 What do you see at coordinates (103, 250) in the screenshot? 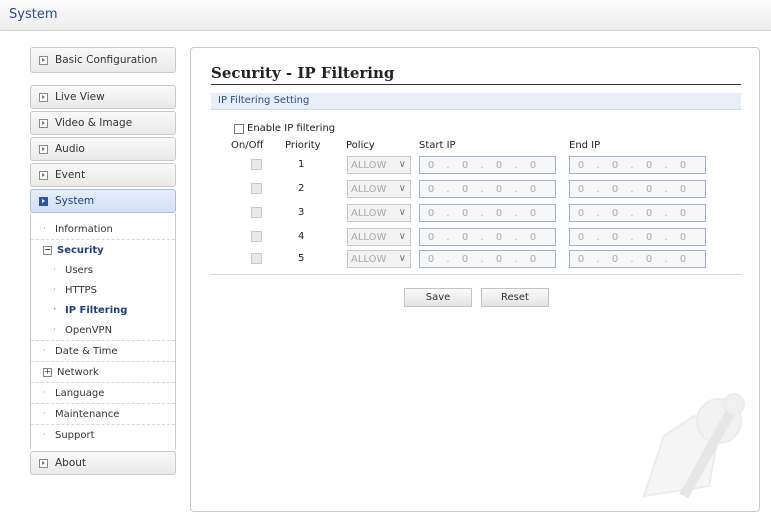
I see `subnav-security: − Security` at bounding box center [103, 250].